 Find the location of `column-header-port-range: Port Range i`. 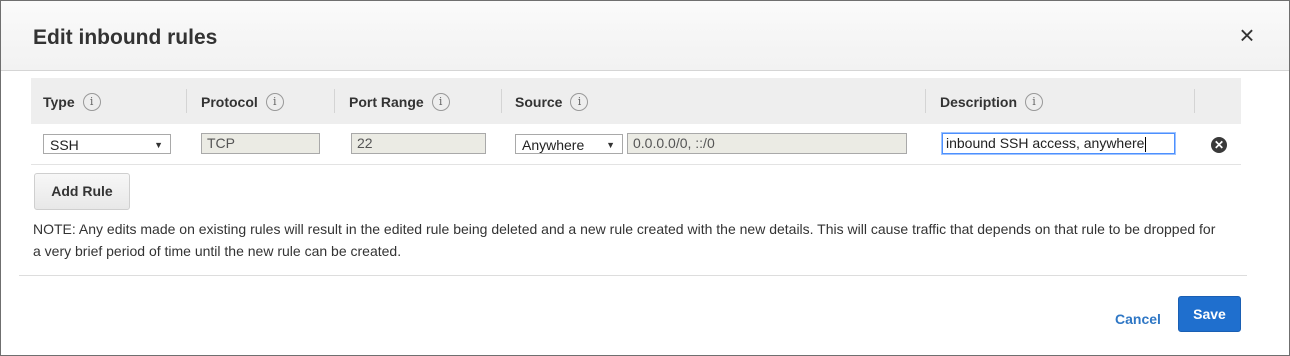

column-header-port-range: Port Range i is located at coordinates (399, 102).